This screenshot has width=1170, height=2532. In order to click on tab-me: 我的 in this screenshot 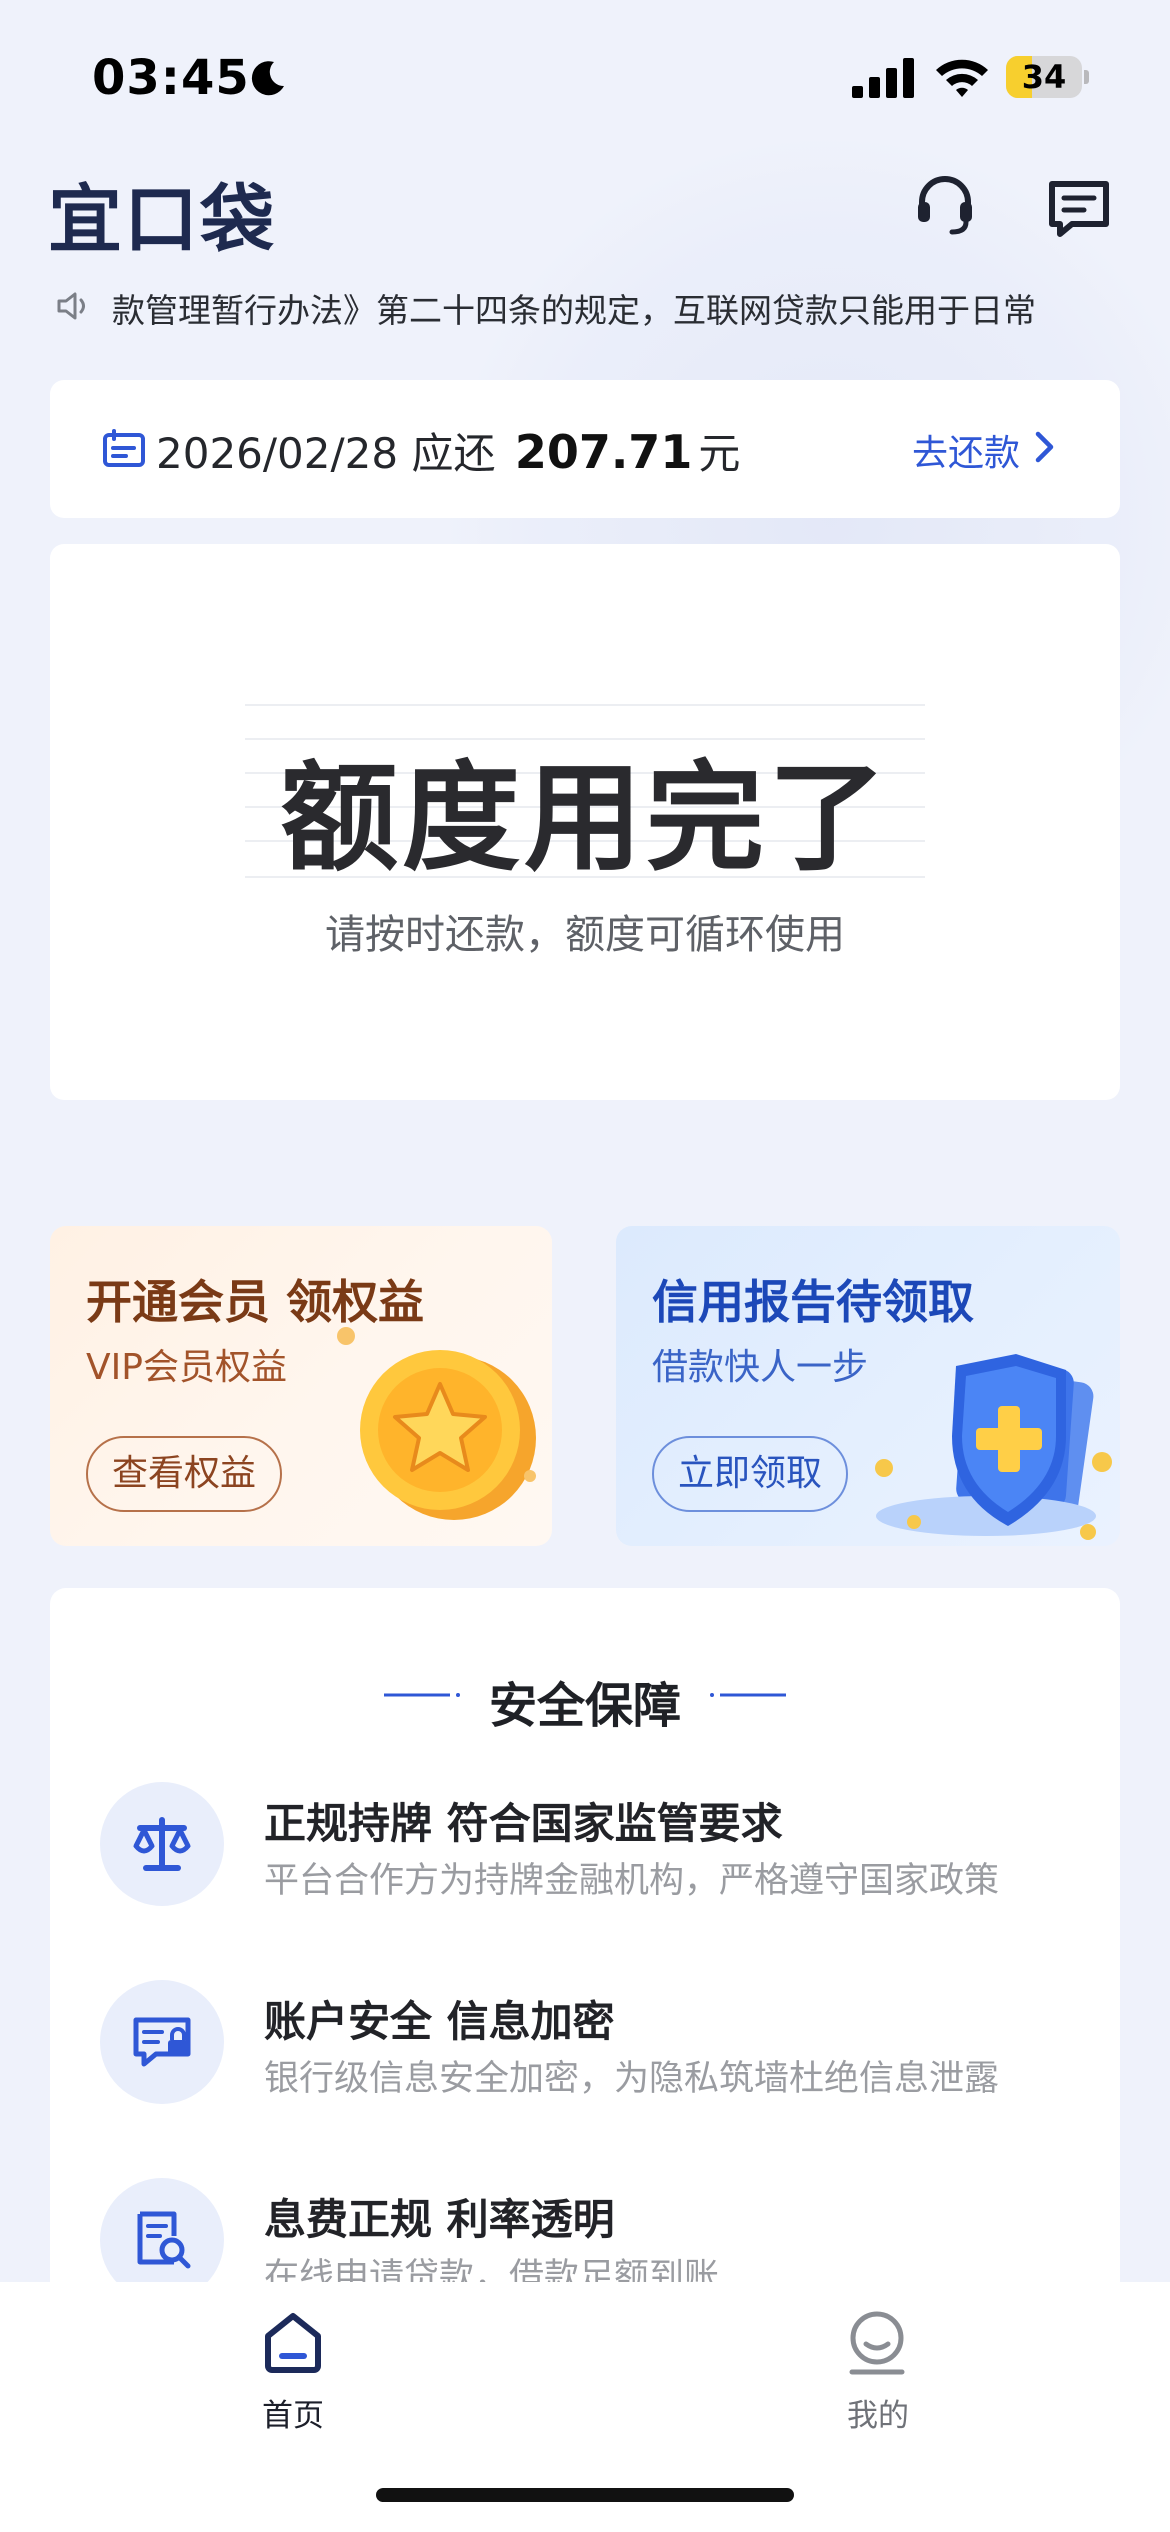, I will do `click(877, 2412)`.